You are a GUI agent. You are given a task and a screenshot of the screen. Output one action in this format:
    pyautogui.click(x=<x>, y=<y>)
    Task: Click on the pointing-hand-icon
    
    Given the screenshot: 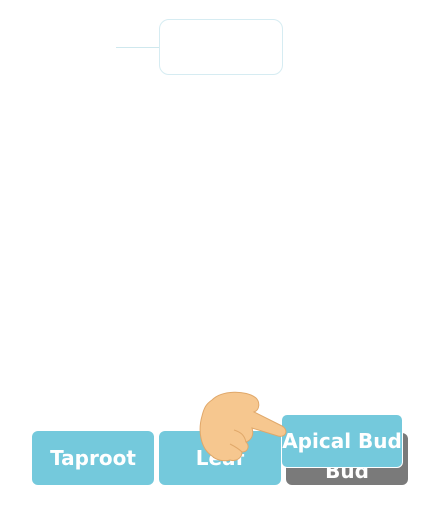 What is the action you would take?
    pyautogui.click(x=243, y=426)
    